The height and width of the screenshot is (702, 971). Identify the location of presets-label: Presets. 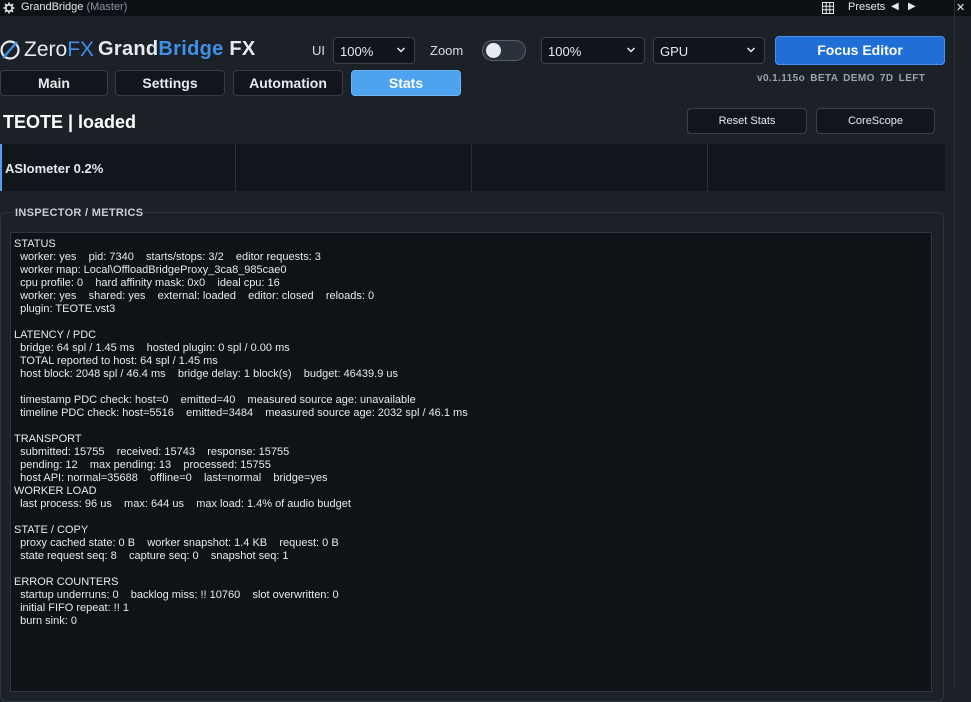
(866, 7).